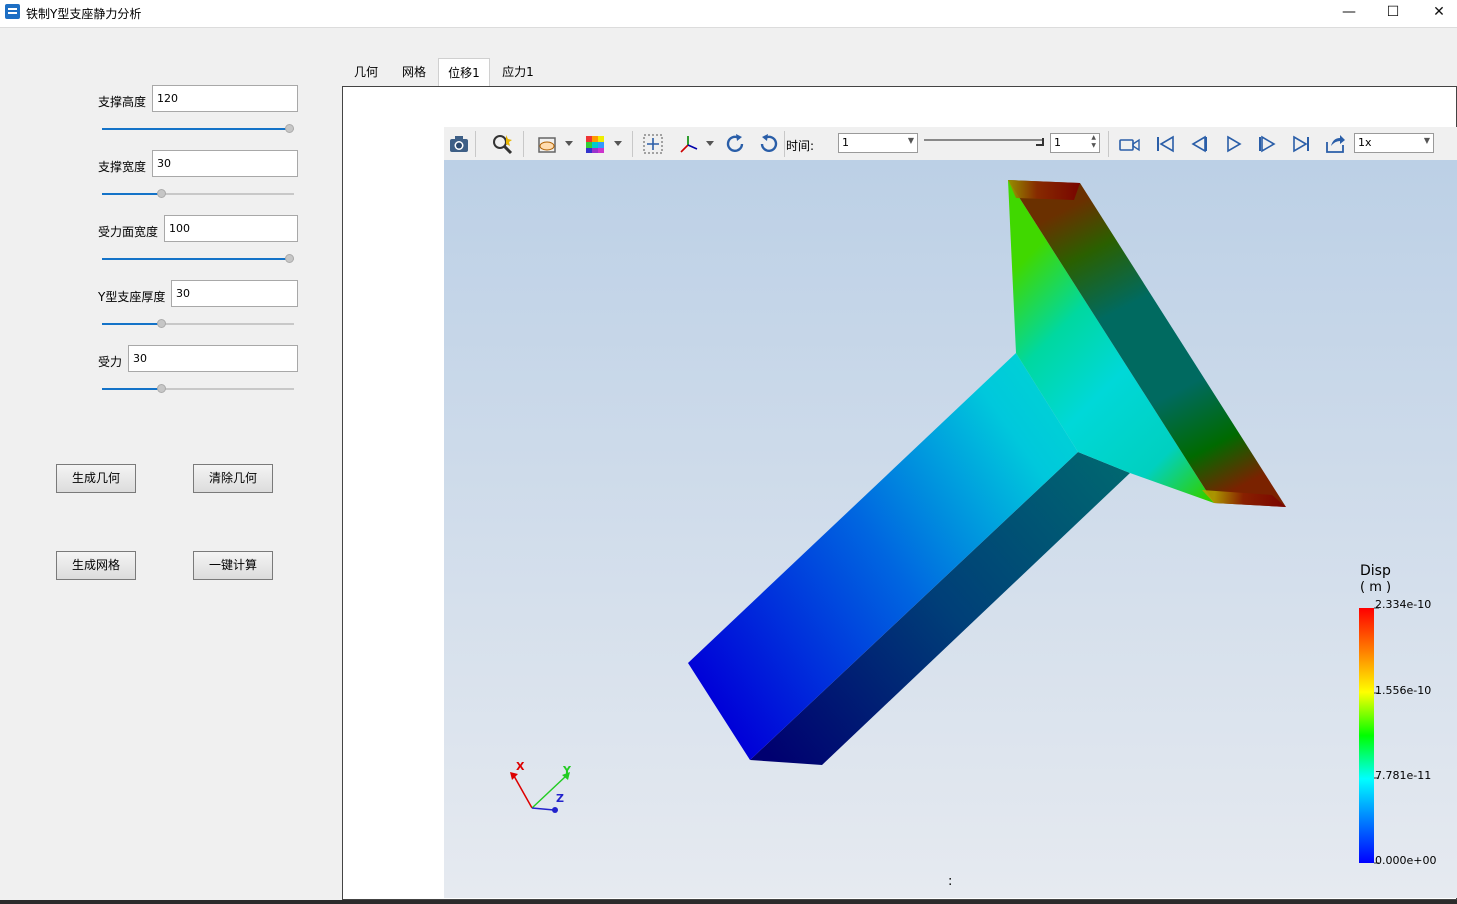  Describe the element at coordinates (1057, 142) in the screenshot. I see `frame-spinbox-value: 1` at that location.